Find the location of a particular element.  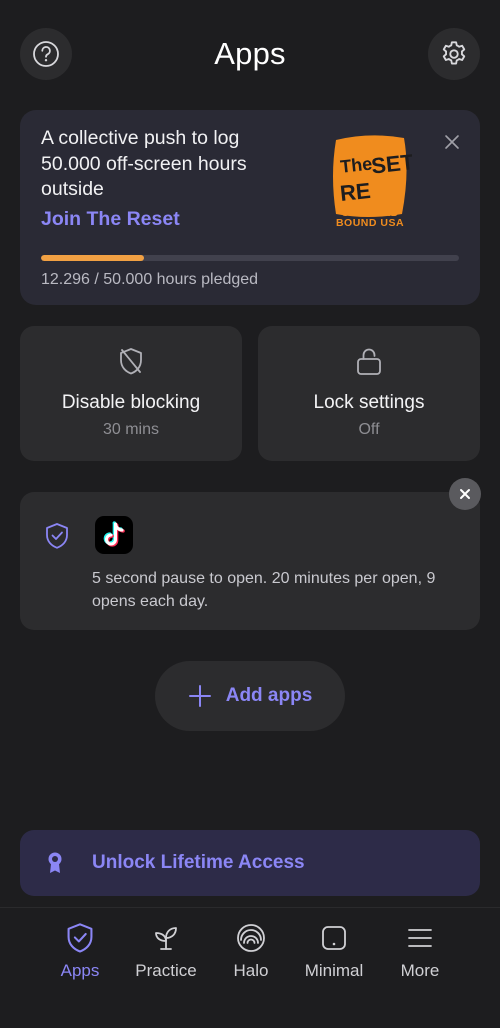

pledge-progress-bar is located at coordinates (250, 258).